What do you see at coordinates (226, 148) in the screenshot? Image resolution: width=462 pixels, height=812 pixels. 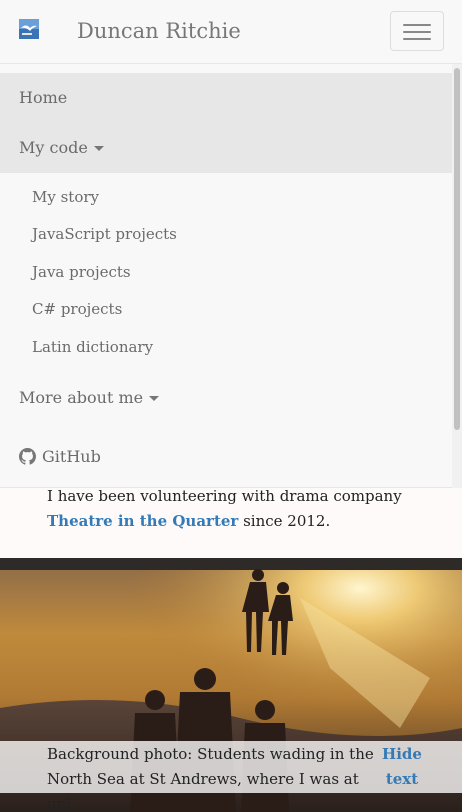 I see `nav-item-my-code: My code` at bounding box center [226, 148].